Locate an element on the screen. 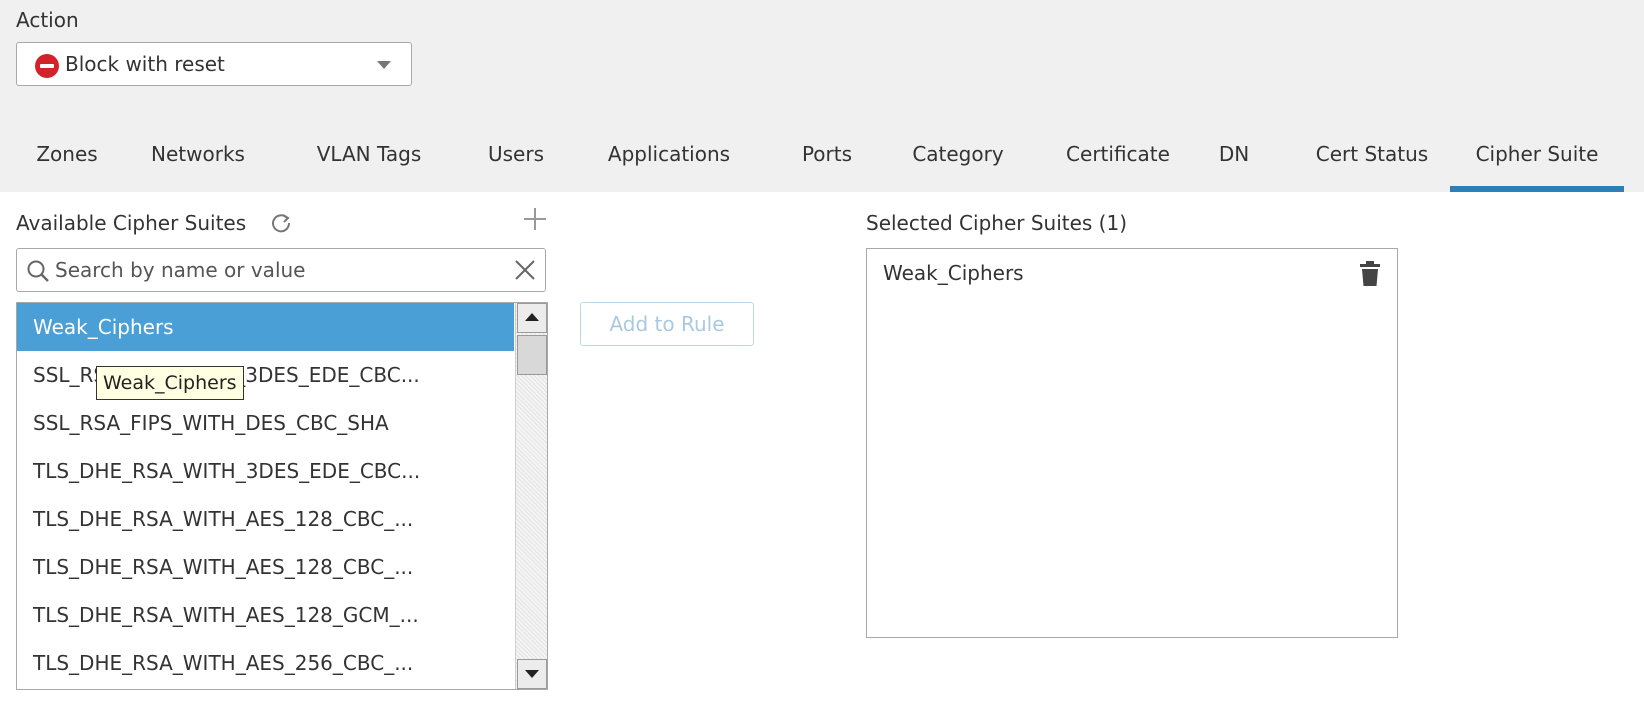  search-input is located at coordinates (275, 270).